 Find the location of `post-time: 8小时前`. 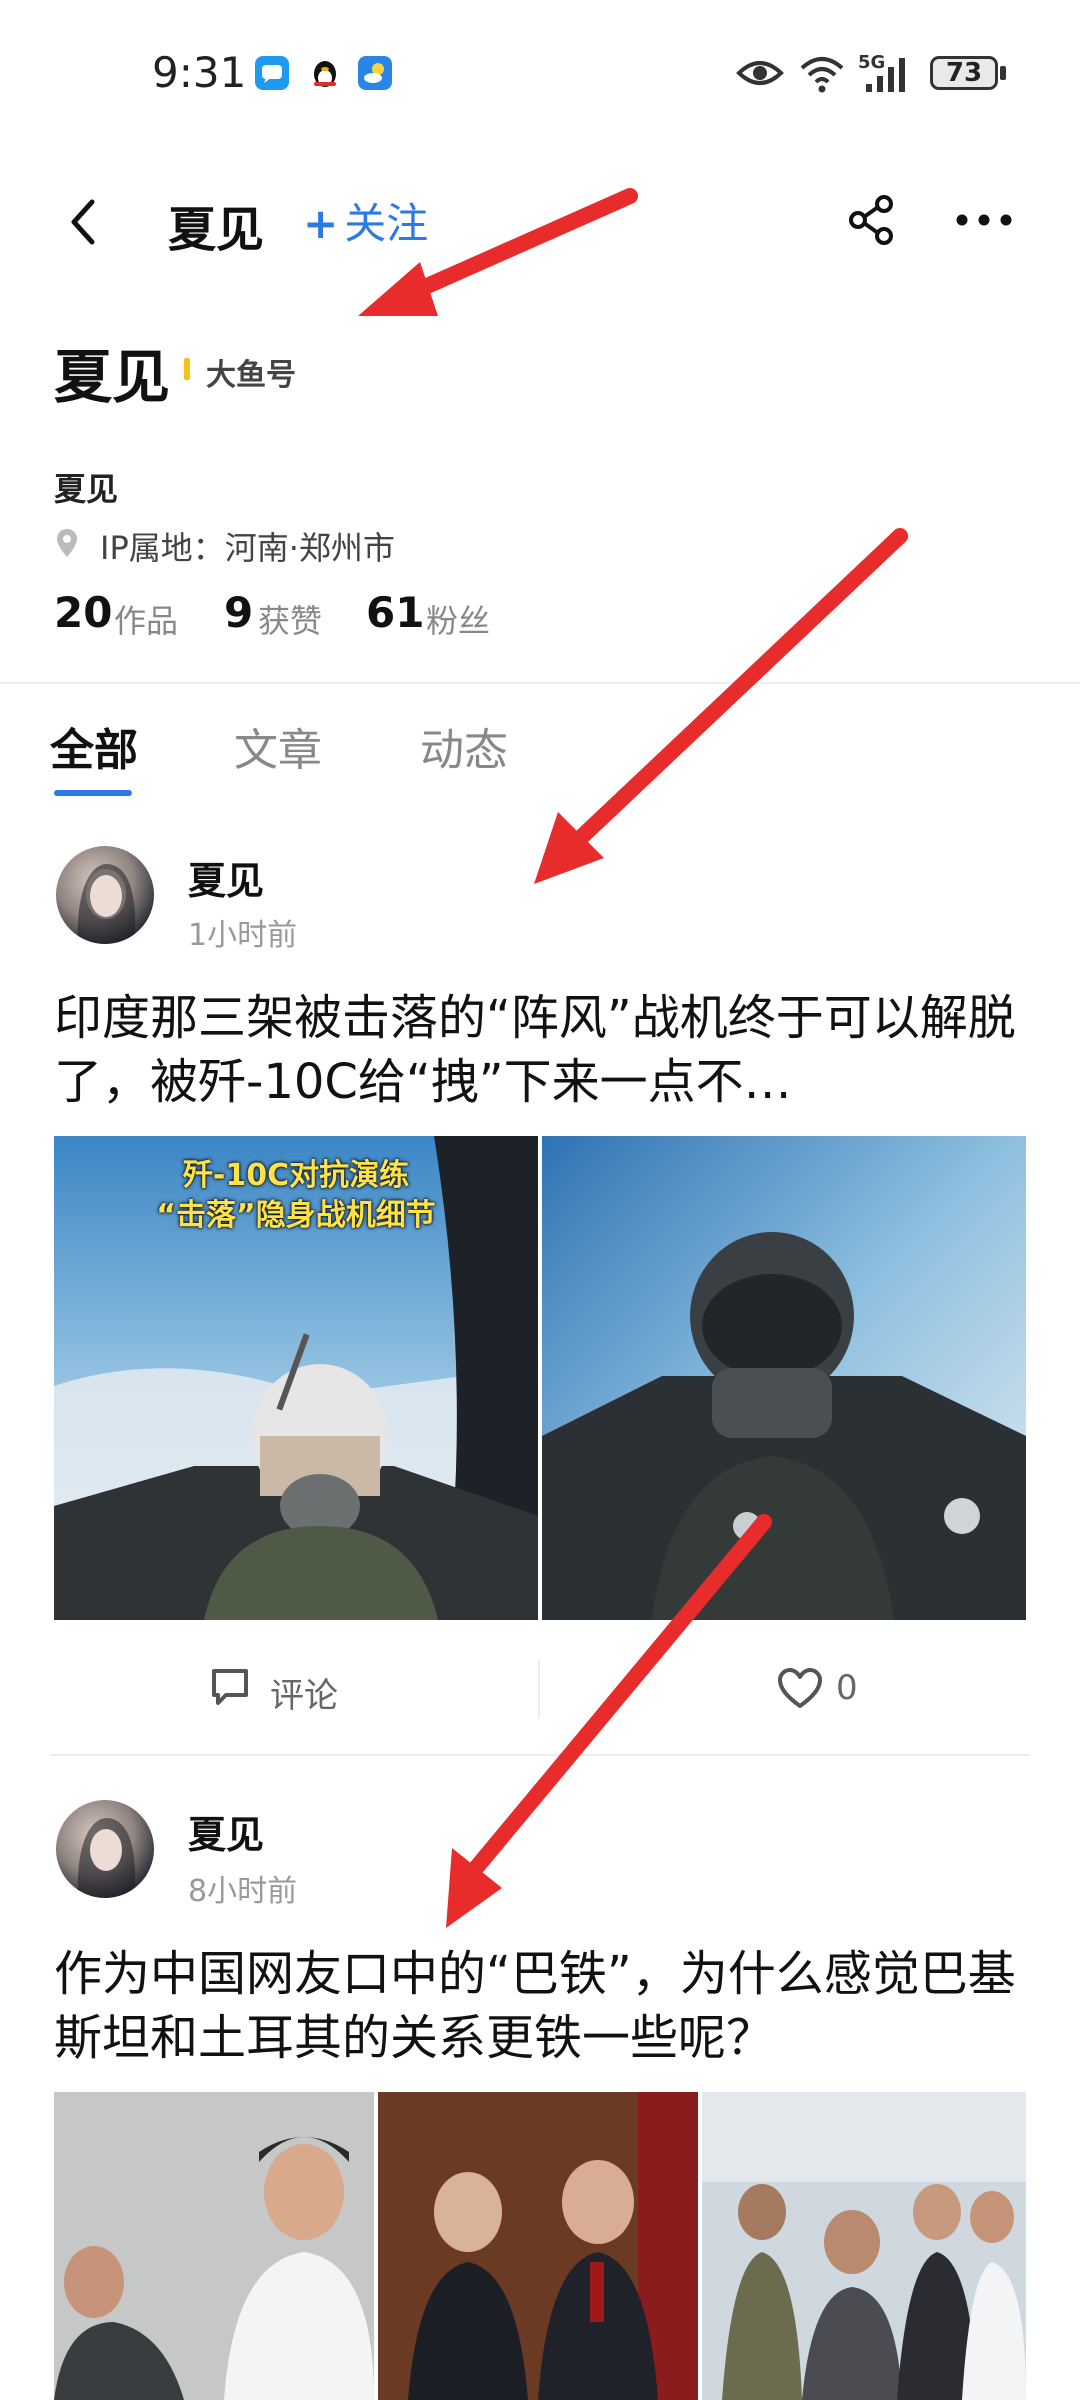

post-time: 8小时前 is located at coordinates (243, 1891).